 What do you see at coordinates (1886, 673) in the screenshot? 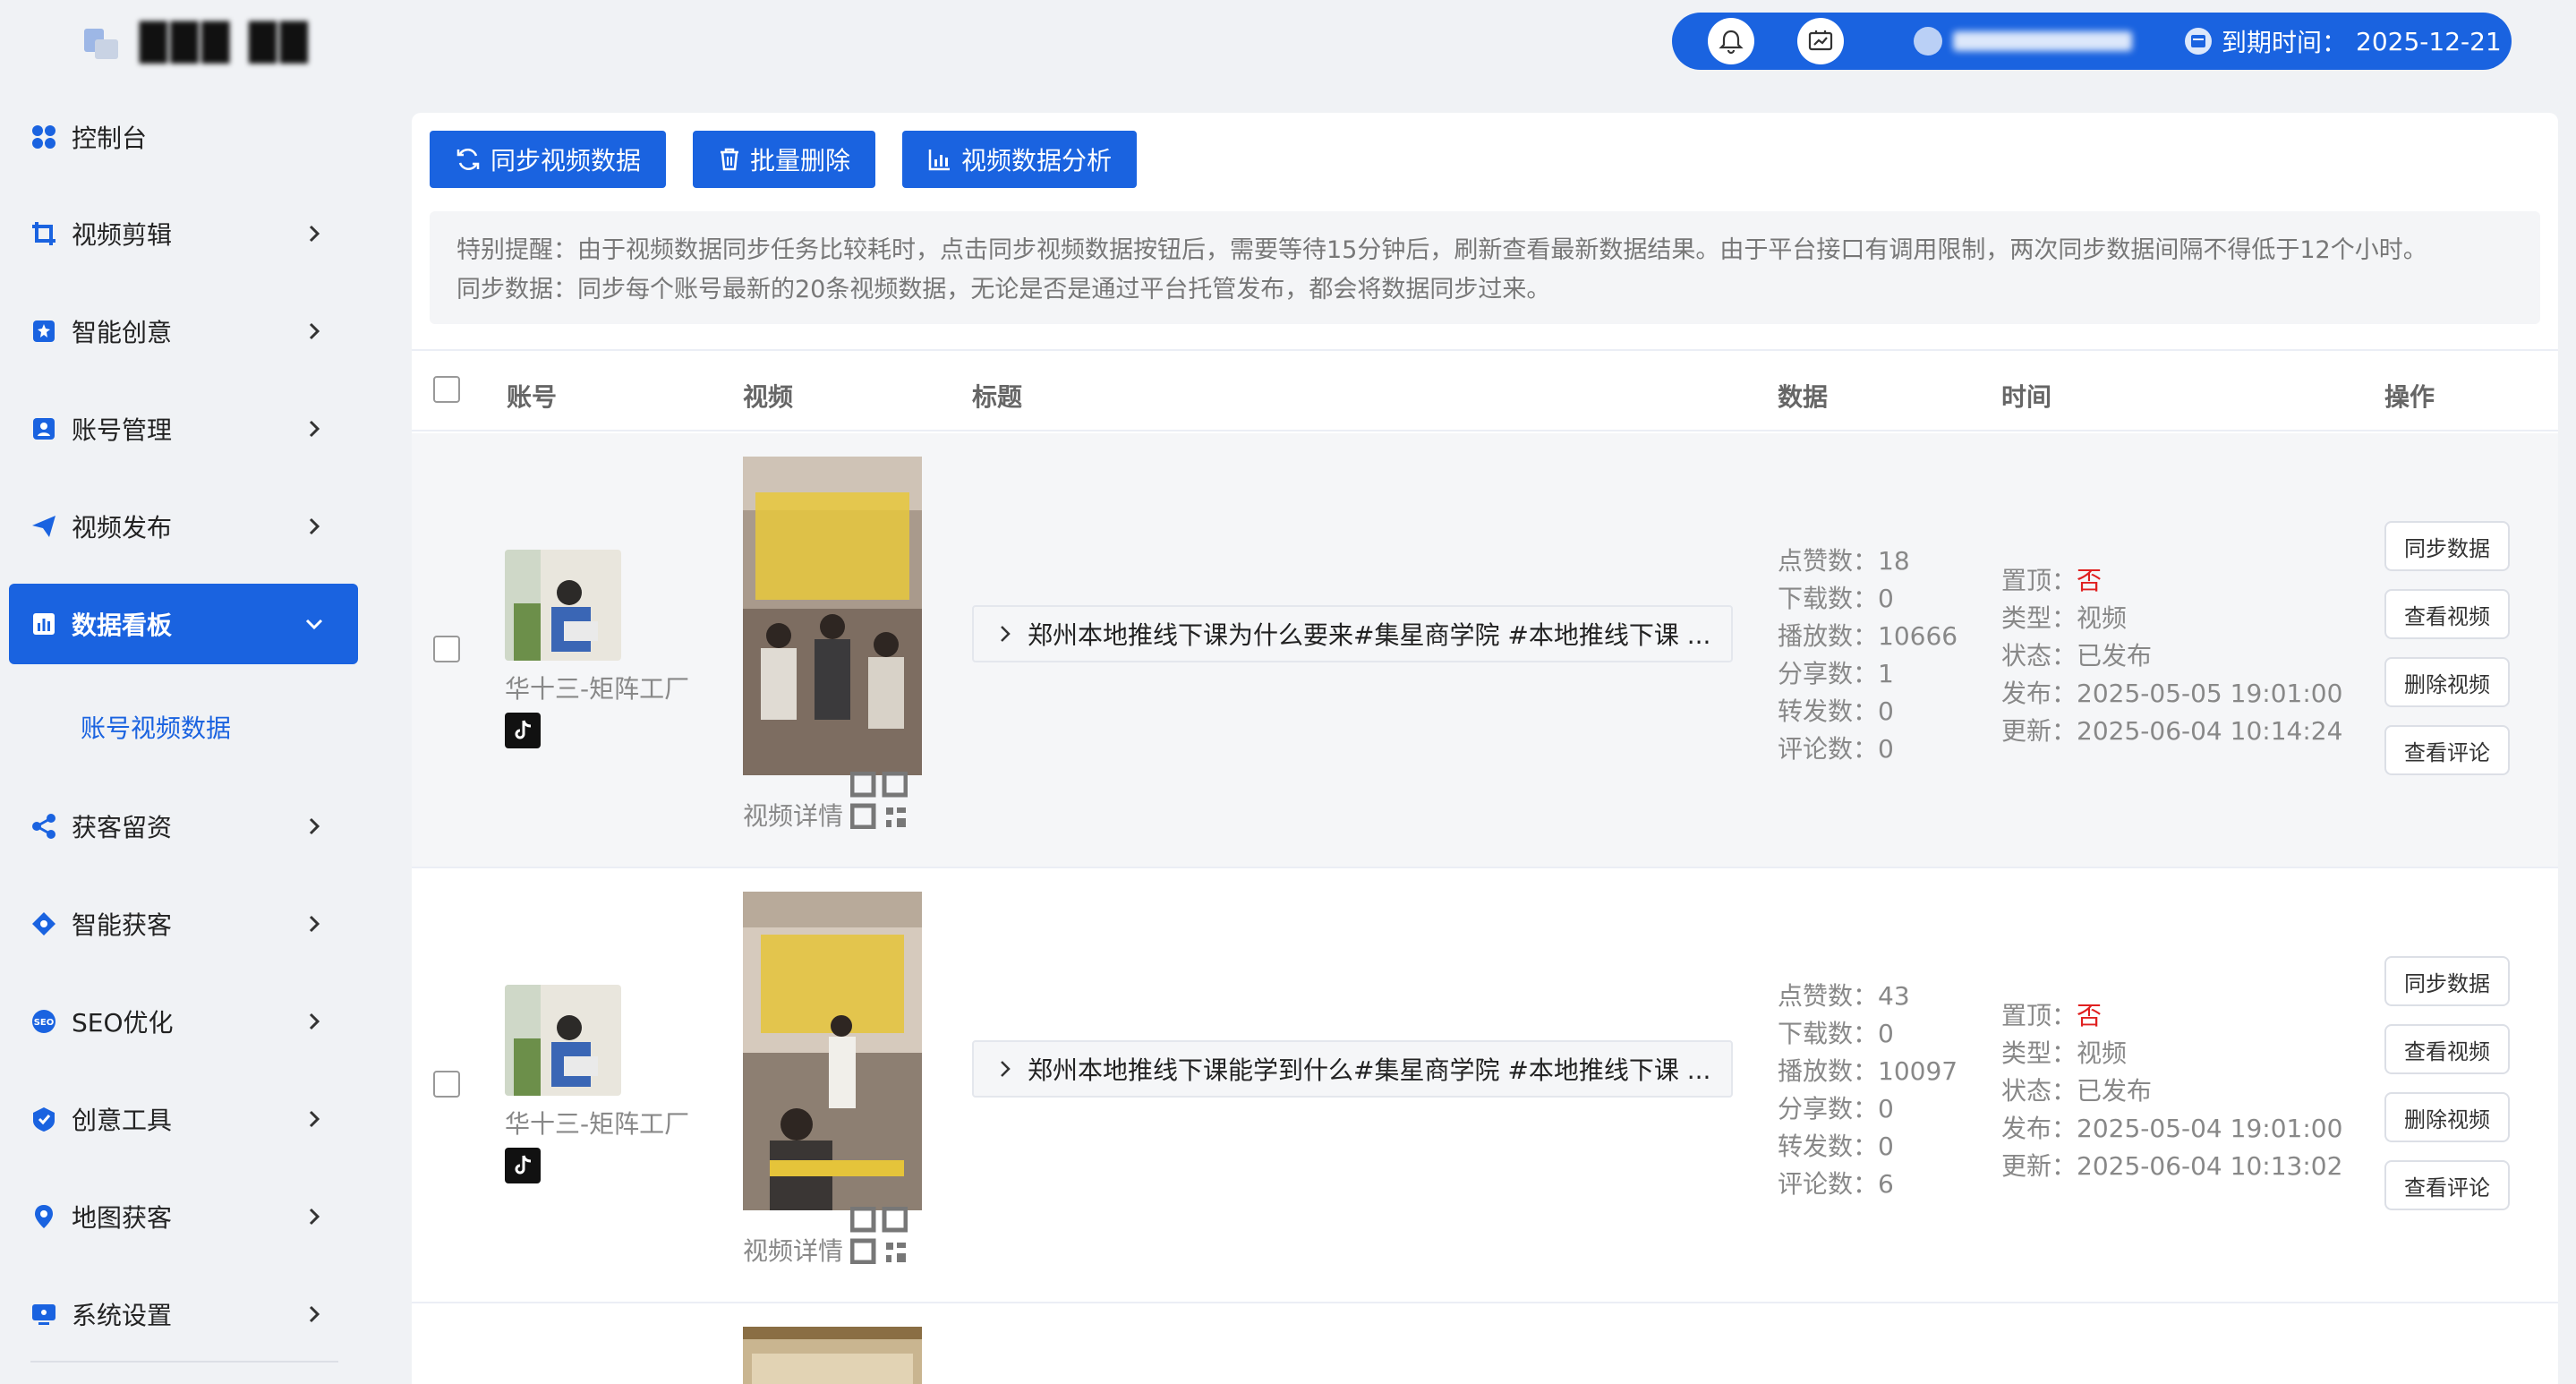
I see `shares-value: 1` at bounding box center [1886, 673].